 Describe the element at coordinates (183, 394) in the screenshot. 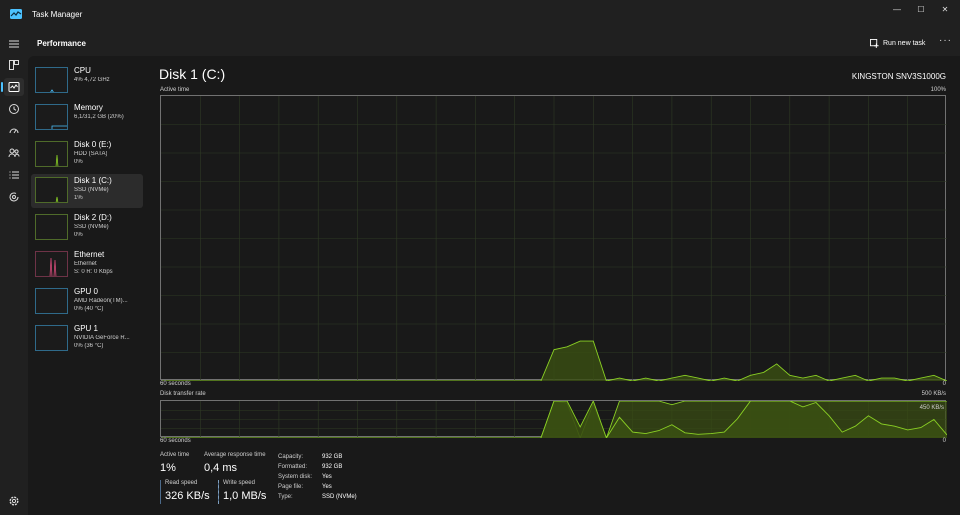

I see `transfer-rate-chart-label: Disk transfer rate` at that location.